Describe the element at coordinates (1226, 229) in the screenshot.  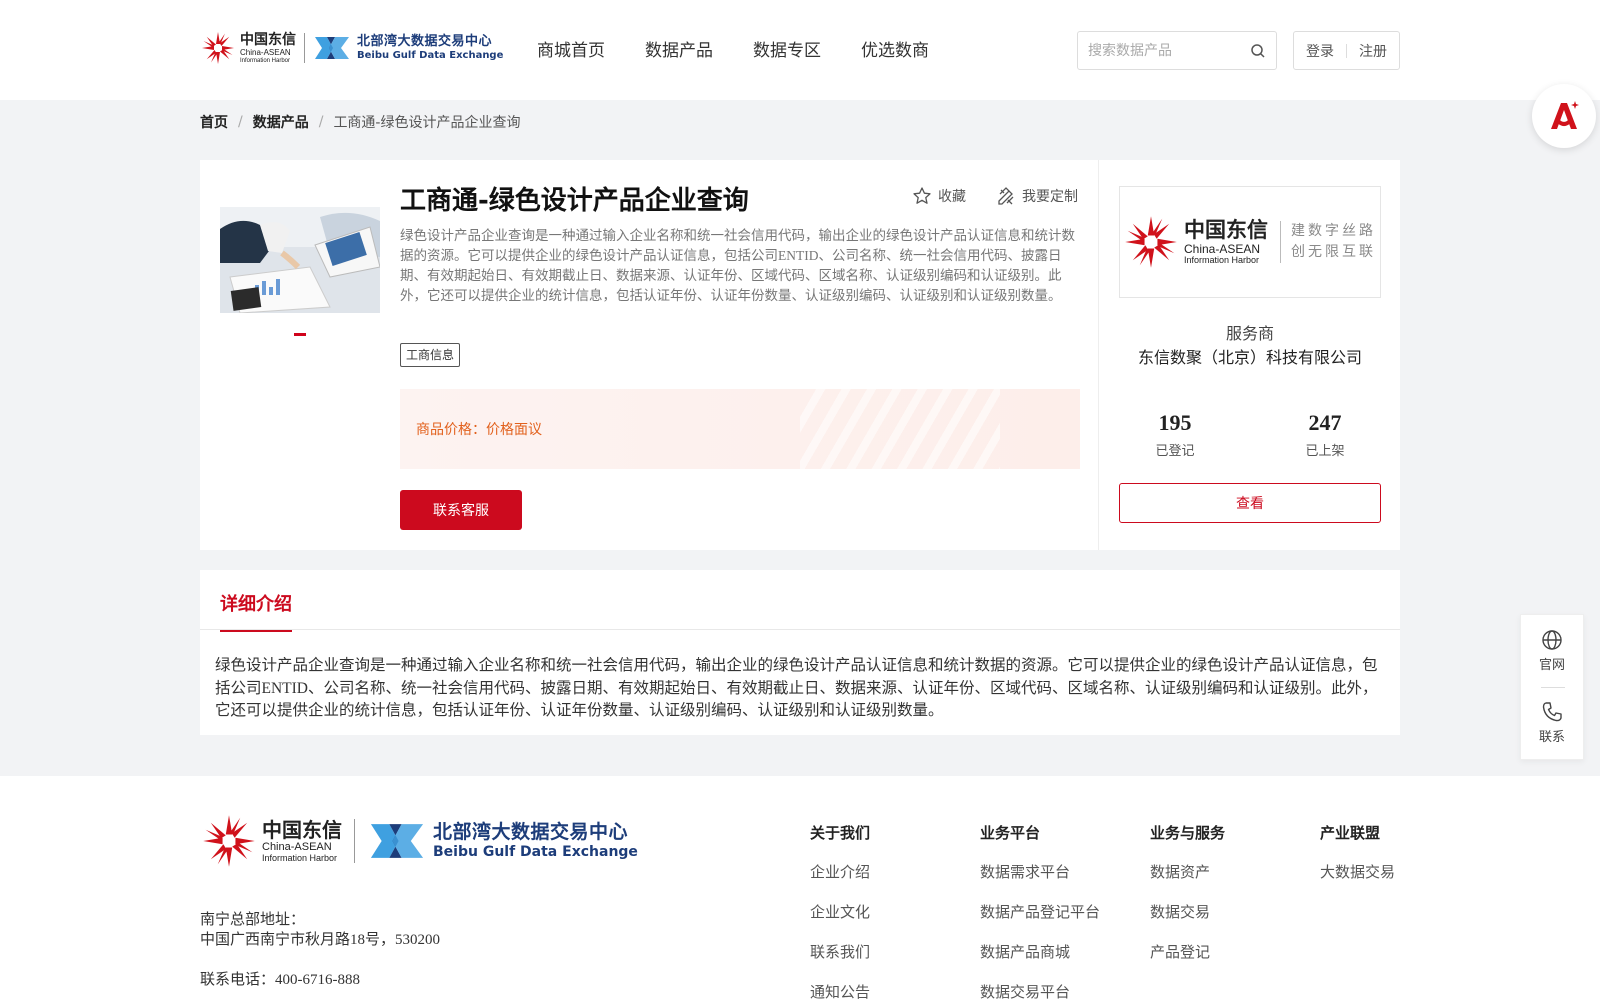
I see `vendor-logo-cn-text: 中国东信` at that location.